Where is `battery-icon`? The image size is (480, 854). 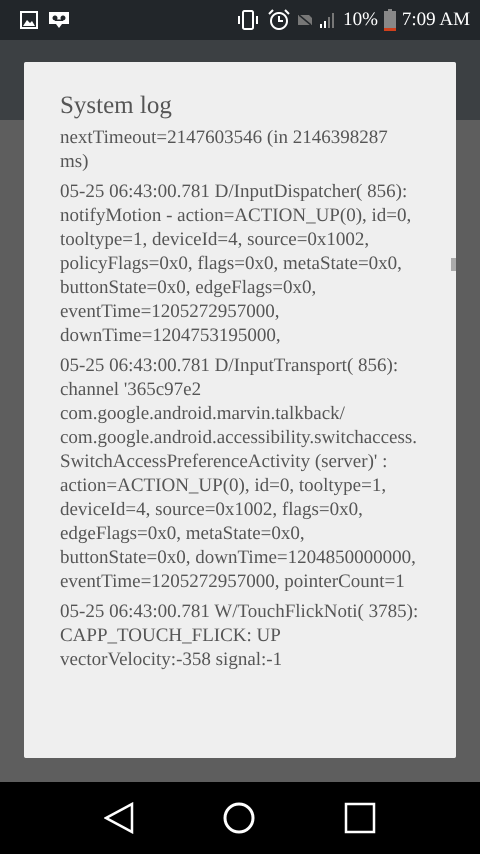 battery-icon is located at coordinates (390, 20).